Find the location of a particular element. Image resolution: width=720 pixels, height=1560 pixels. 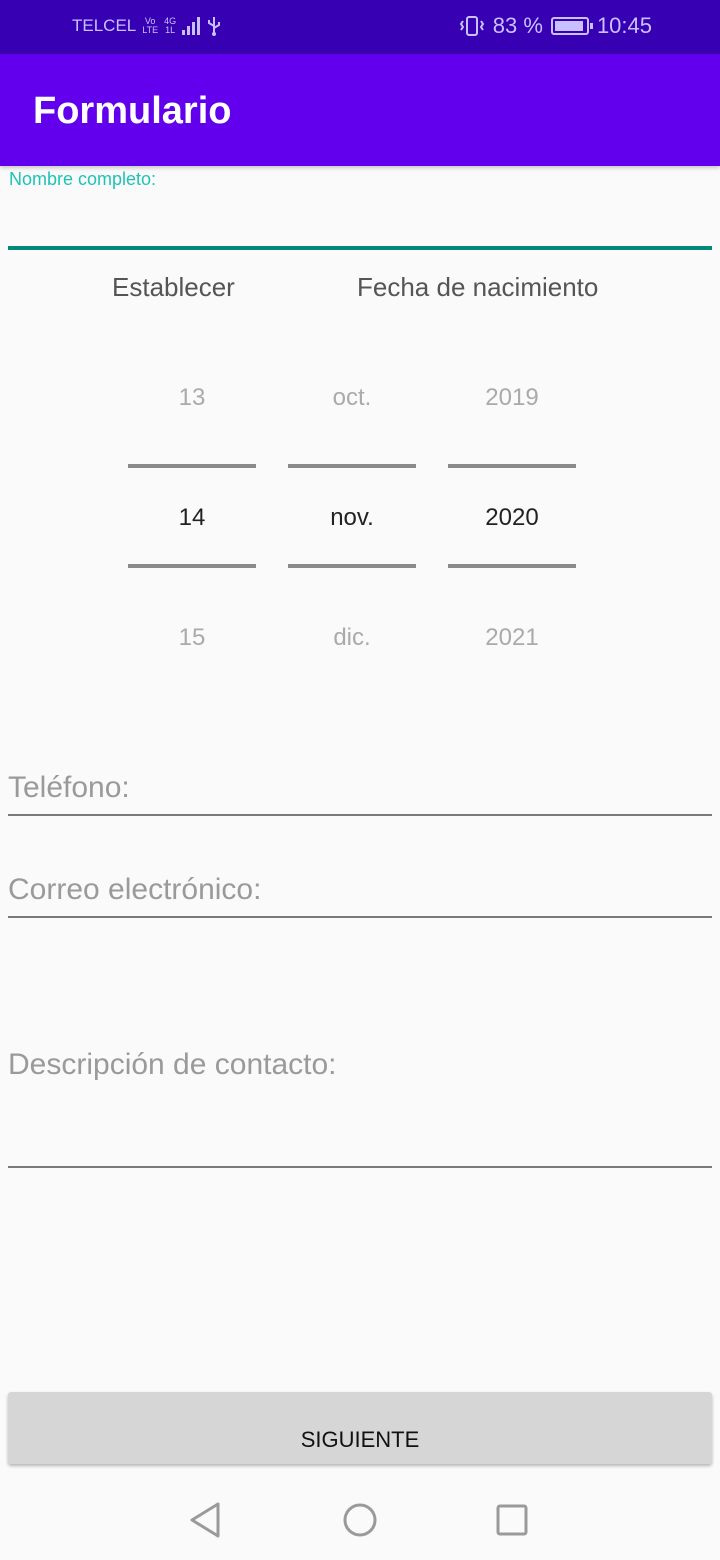

recent-apps-icon is located at coordinates (512, 1520).